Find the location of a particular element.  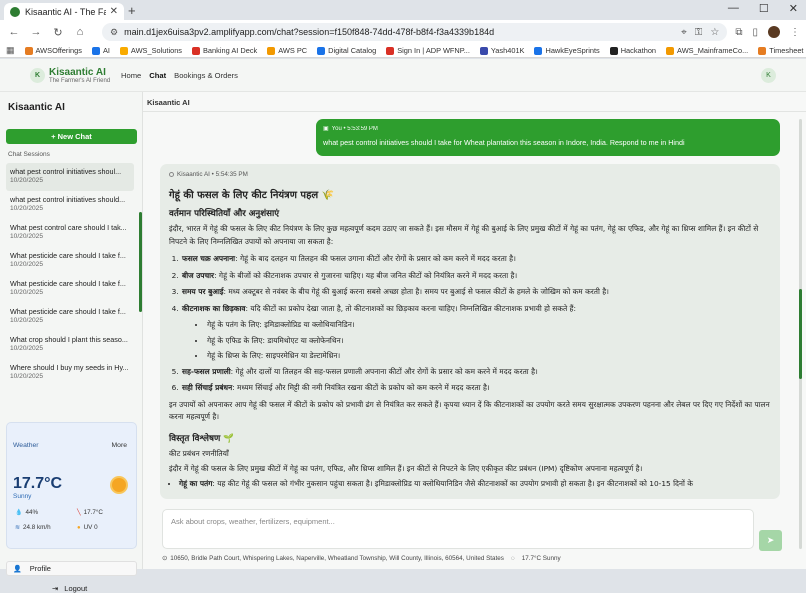

bookmark-item: Digital Catalog is located at coordinates (346, 50).